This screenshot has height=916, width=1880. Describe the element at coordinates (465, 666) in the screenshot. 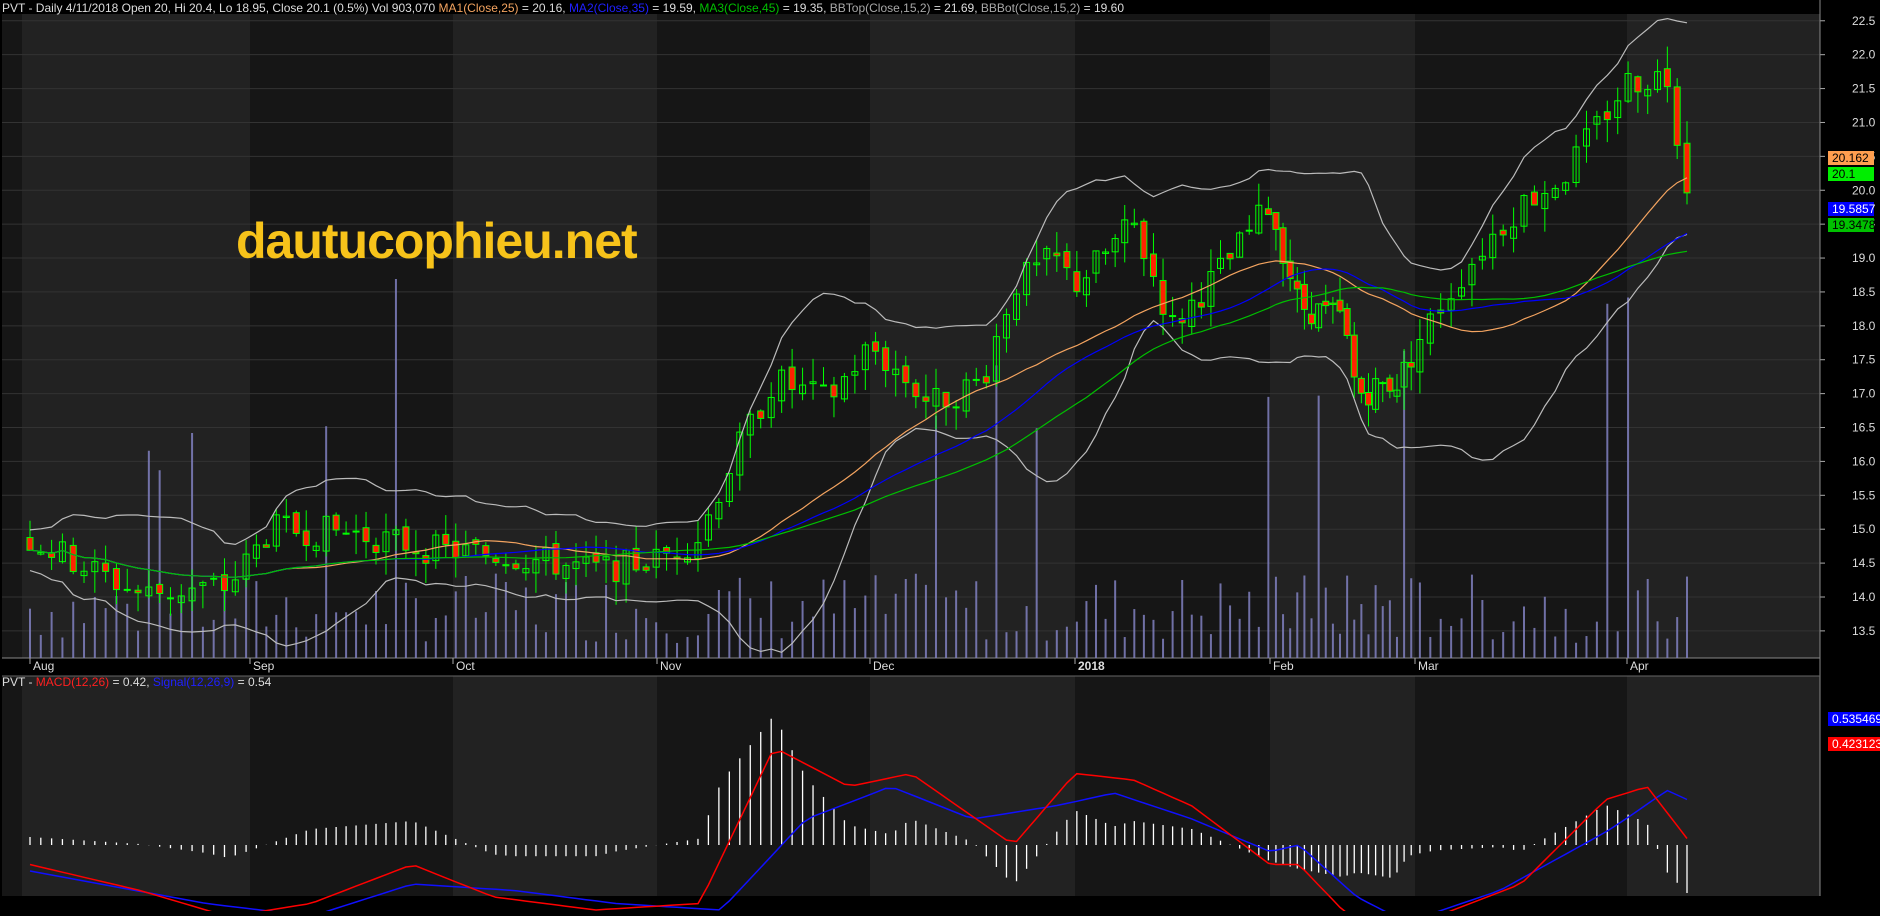

I see `x-tick-label: Oct` at that location.